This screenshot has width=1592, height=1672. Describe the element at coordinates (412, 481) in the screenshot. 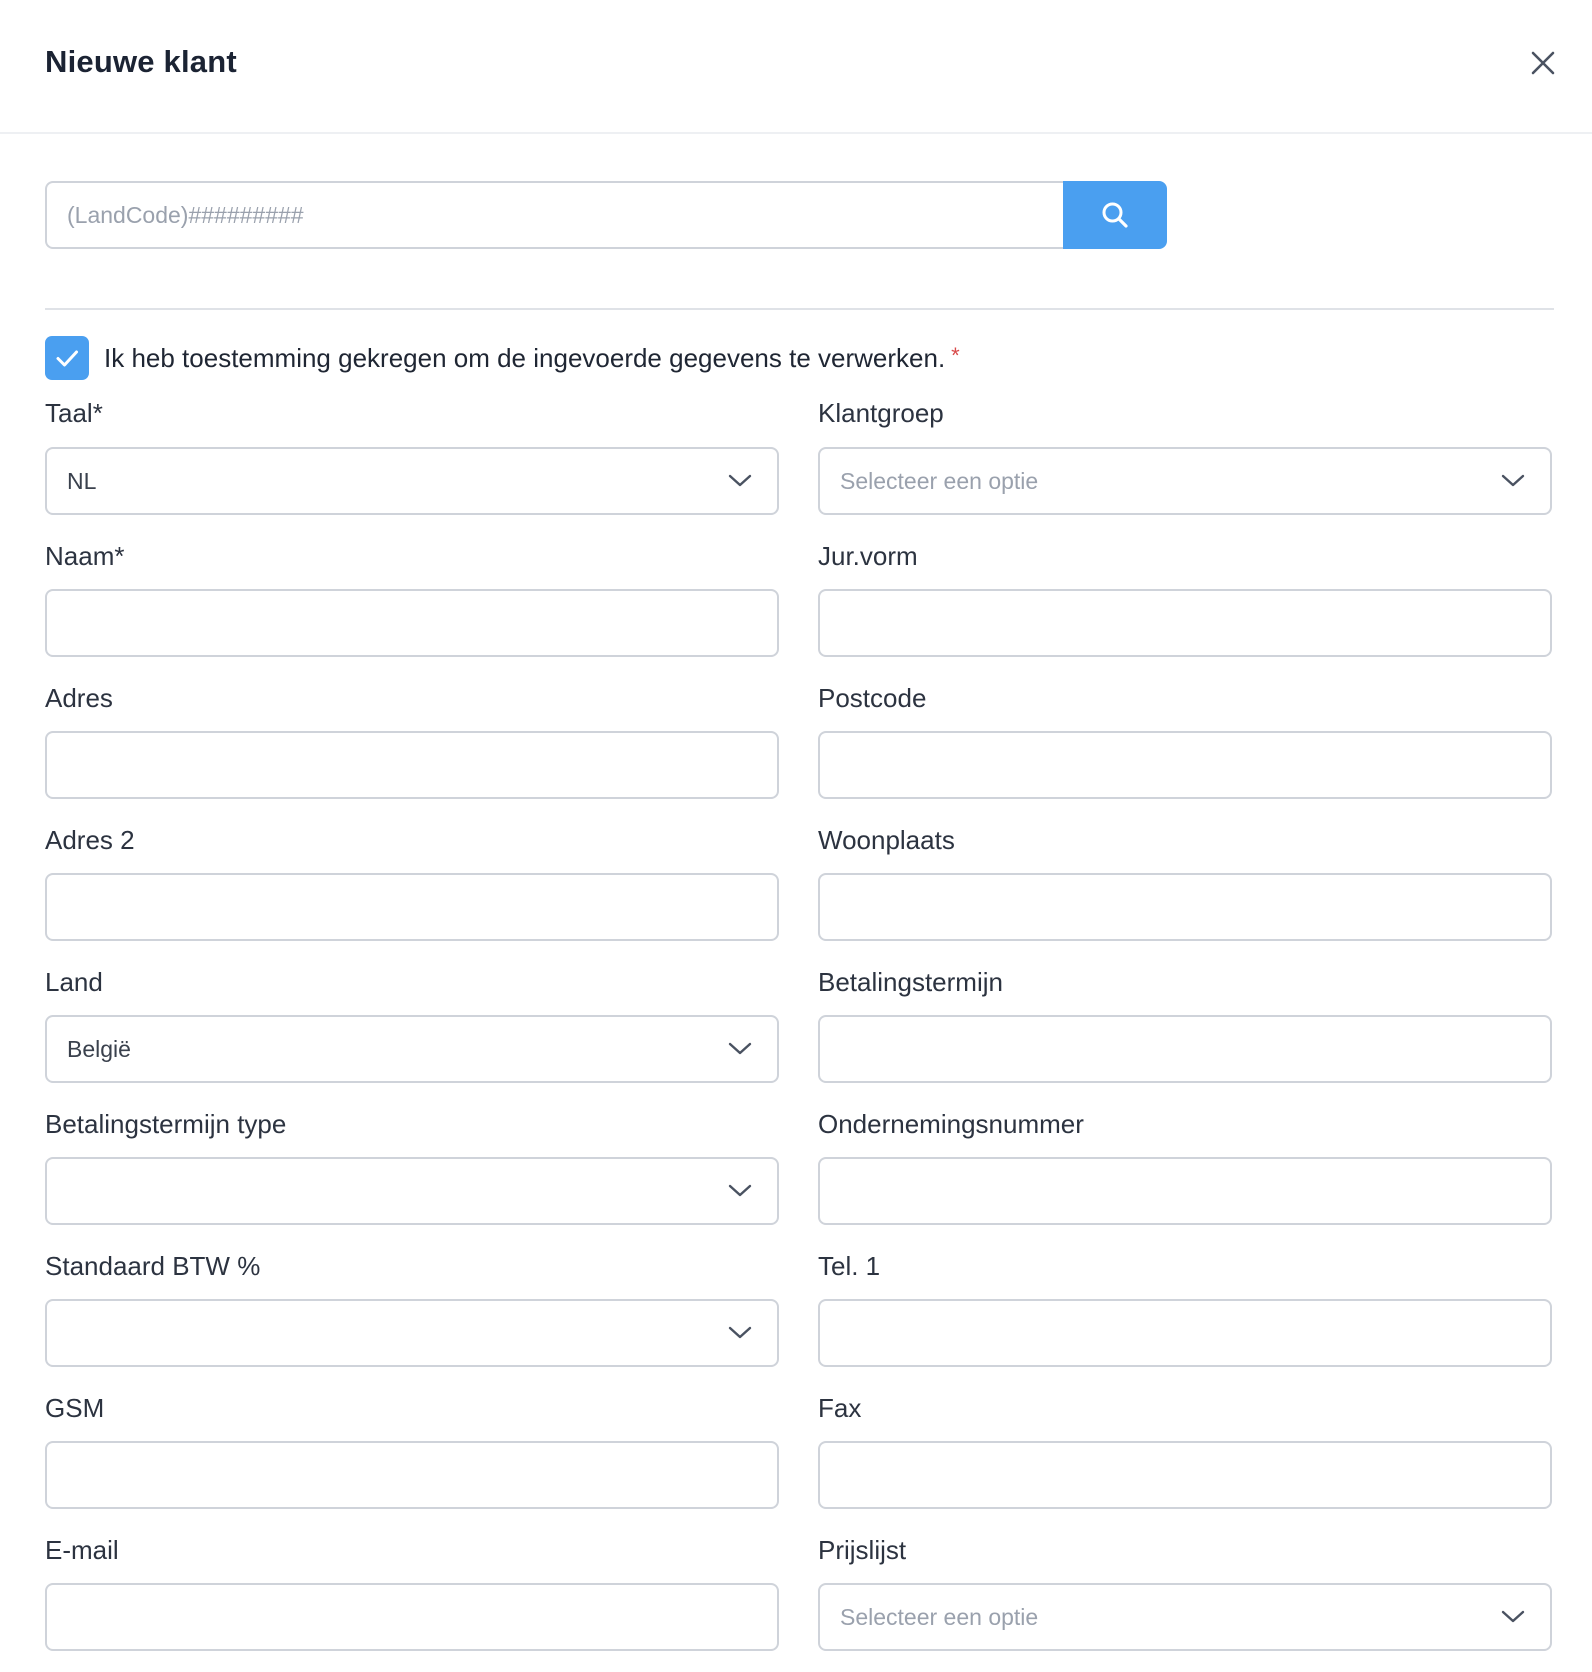

I see `taal-select: NL` at that location.